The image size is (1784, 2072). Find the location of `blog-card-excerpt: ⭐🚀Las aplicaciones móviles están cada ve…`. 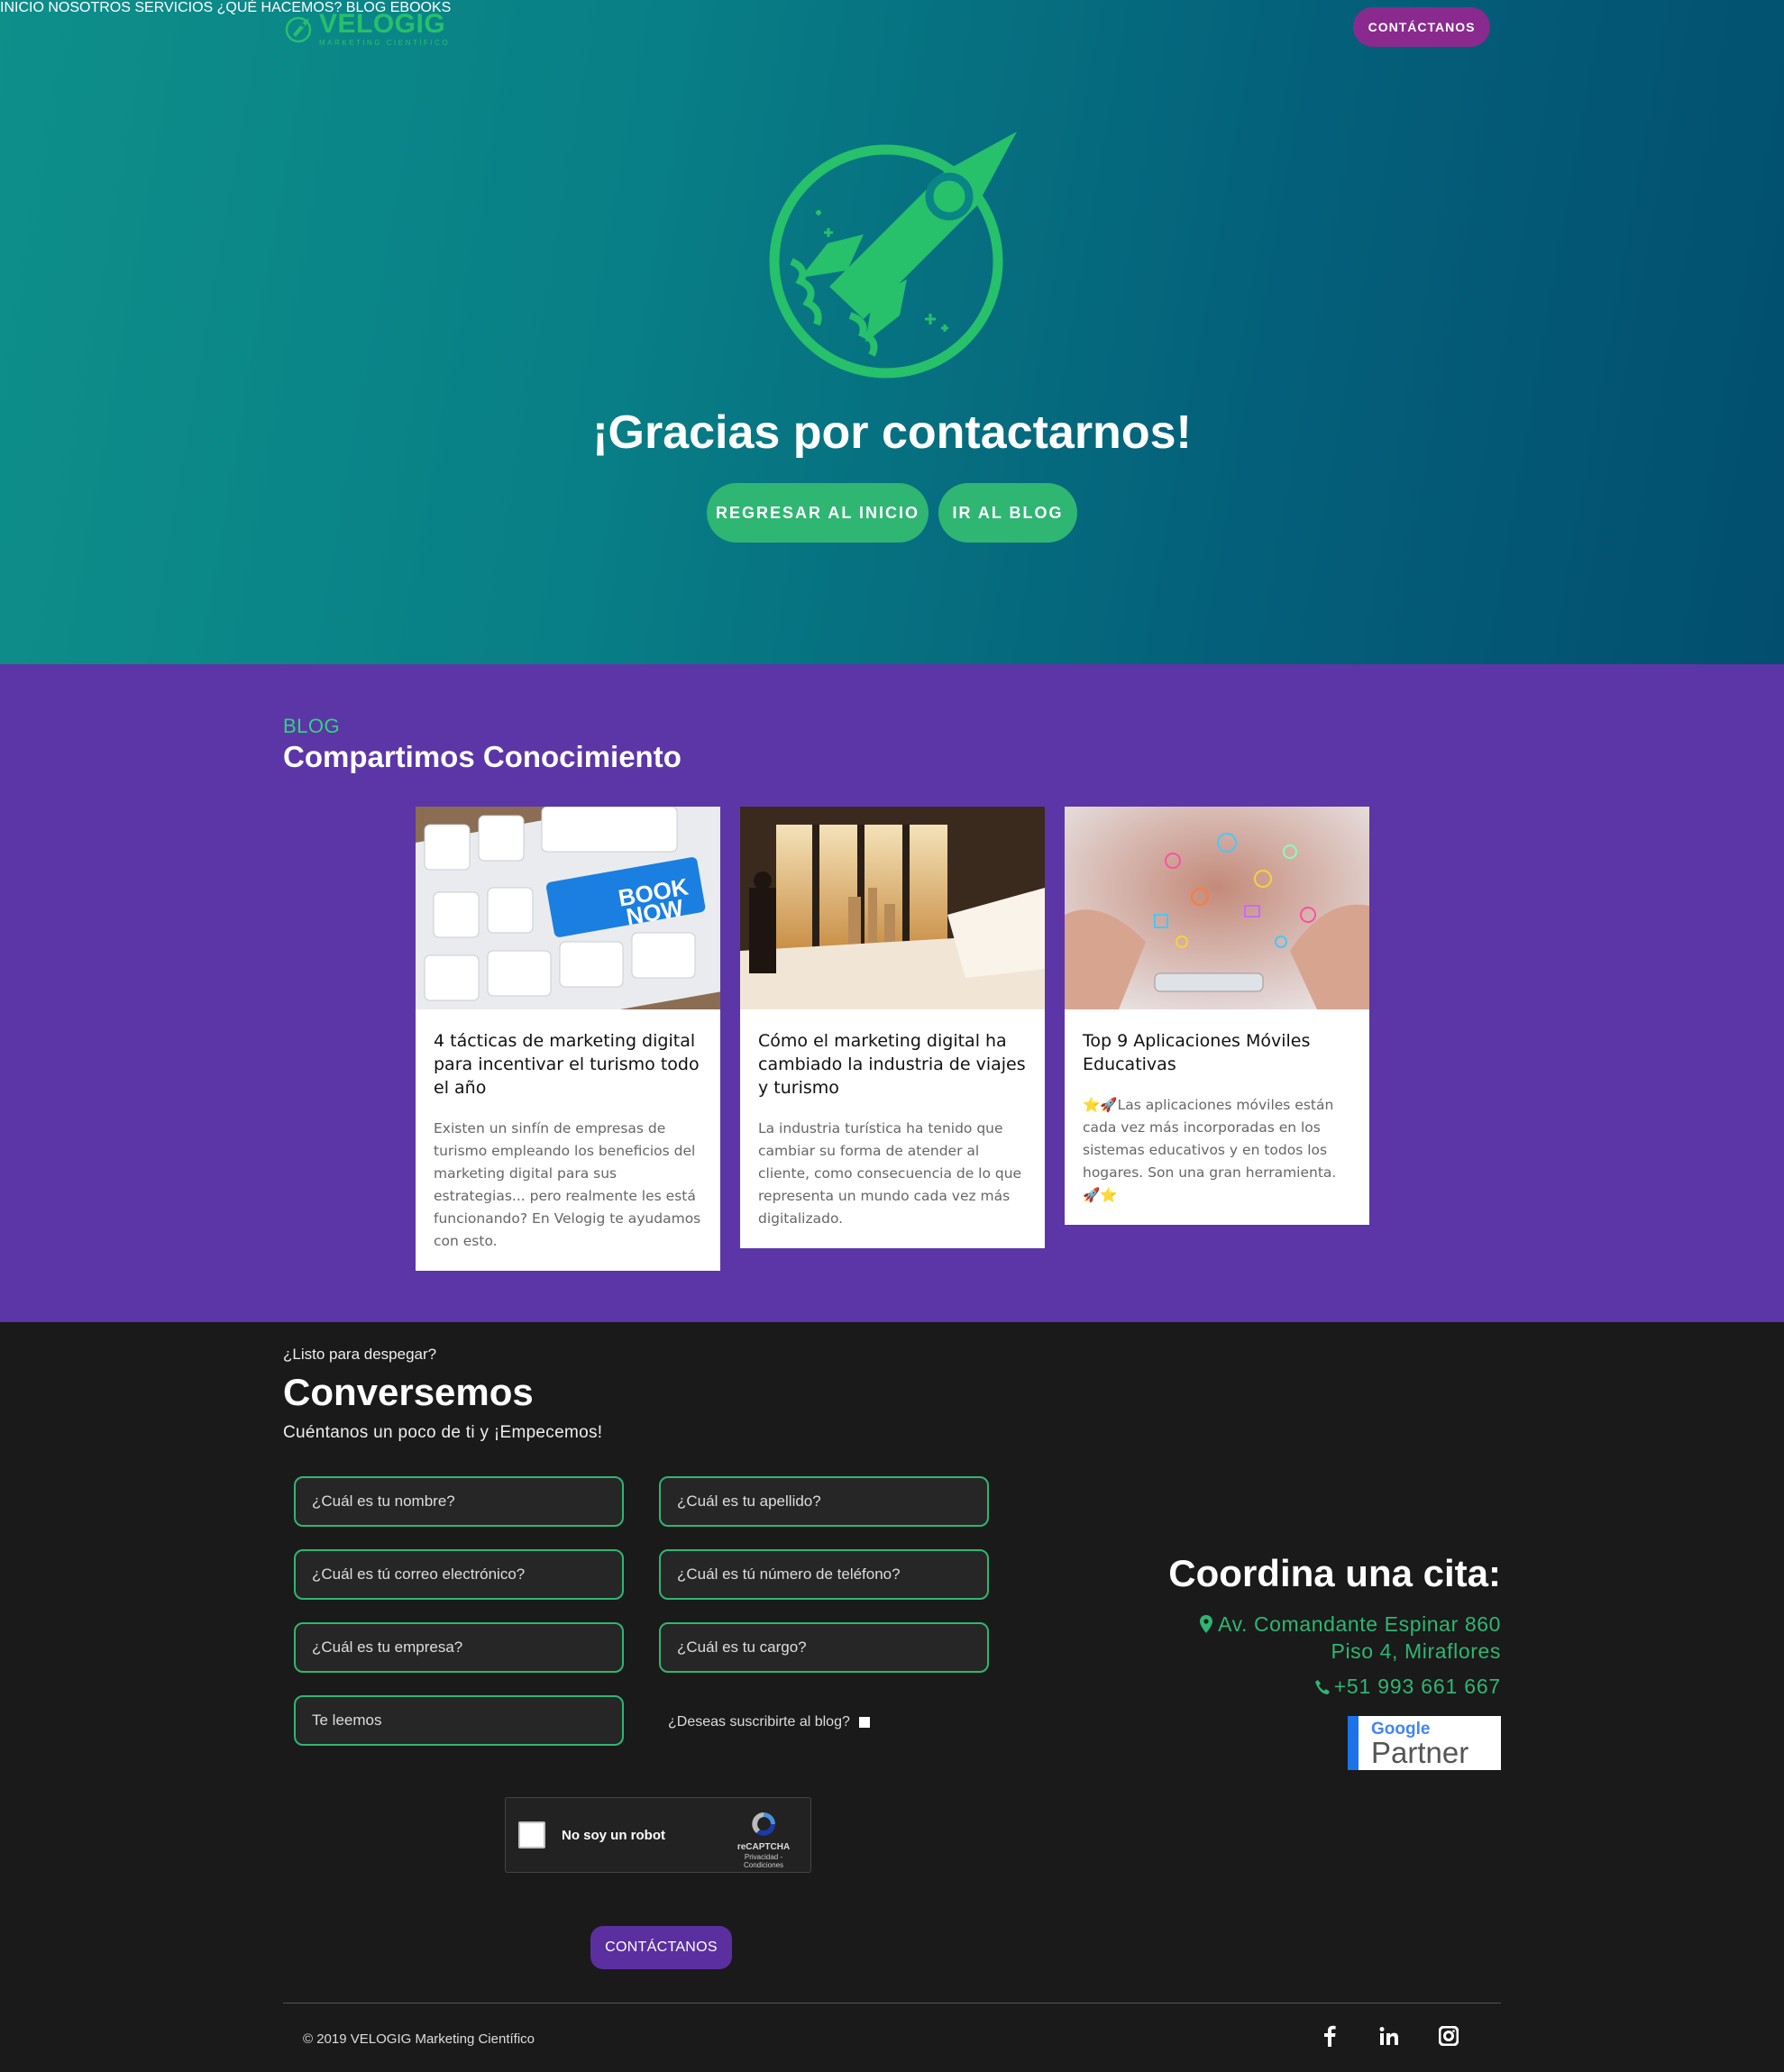

blog-card-excerpt: ⭐🚀Las aplicaciones móviles están cada ve… is located at coordinates (1210, 1150).